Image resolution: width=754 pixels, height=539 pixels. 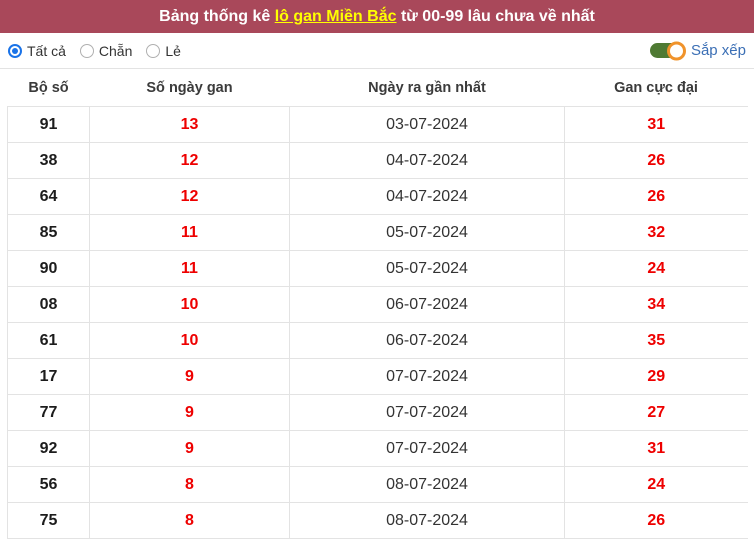 What do you see at coordinates (377, 51) in the screenshot?
I see `filter-toolbar: Tất cả Chẵn Lẻ Sắp xếp` at bounding box center [377, 51].